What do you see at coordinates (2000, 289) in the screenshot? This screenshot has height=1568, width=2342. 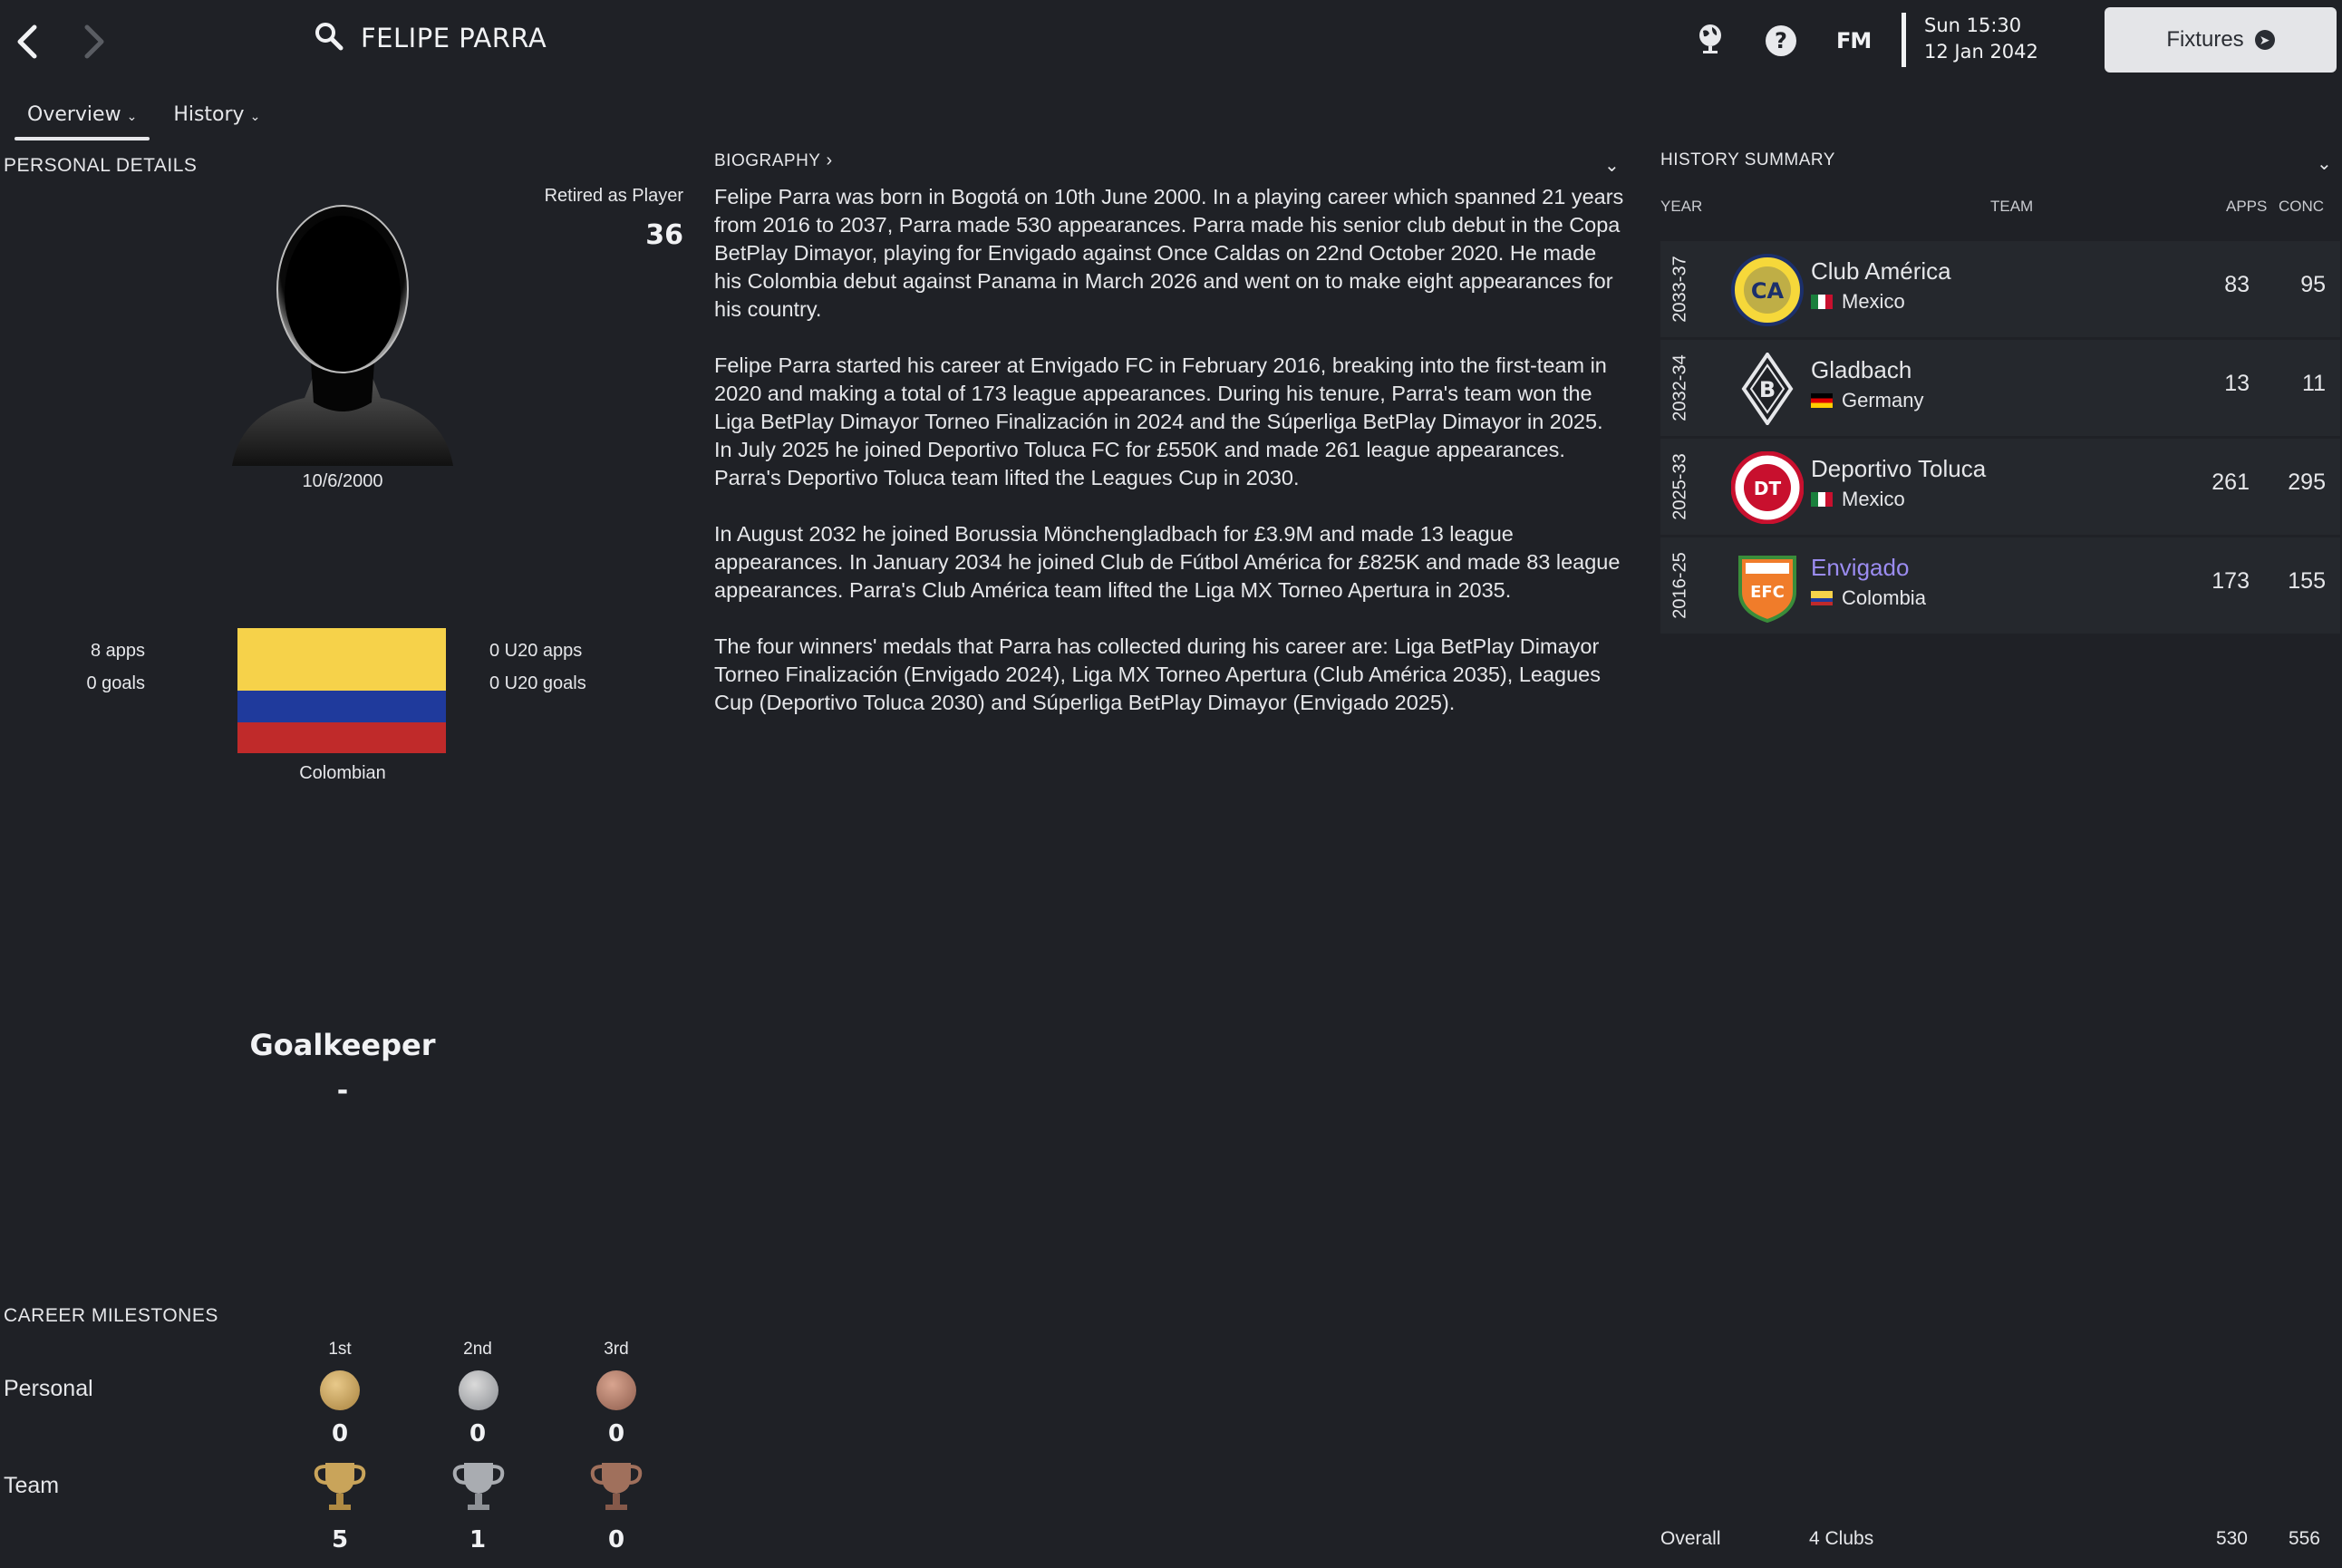 I see `history-row: 2033-37 CA Club América Mexico 83 95` at bounding box center [2000, 289].